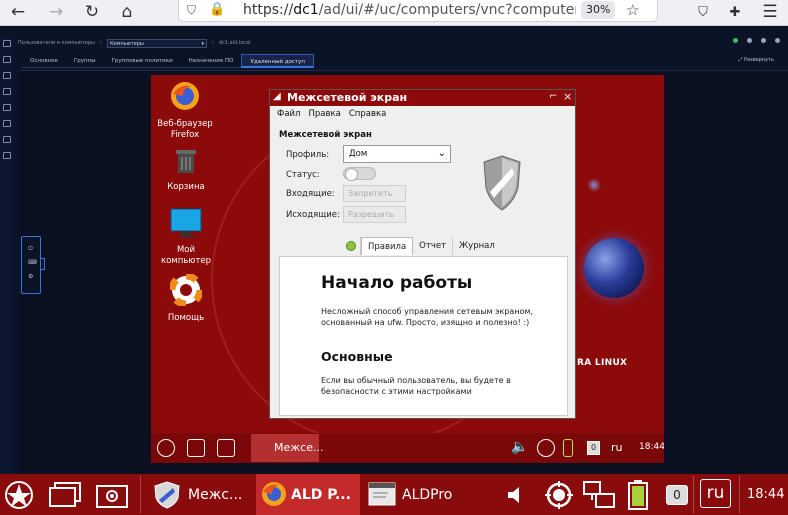 This screenshot has height=515, width=788. I want to click on user-icon, so click(777, 40).